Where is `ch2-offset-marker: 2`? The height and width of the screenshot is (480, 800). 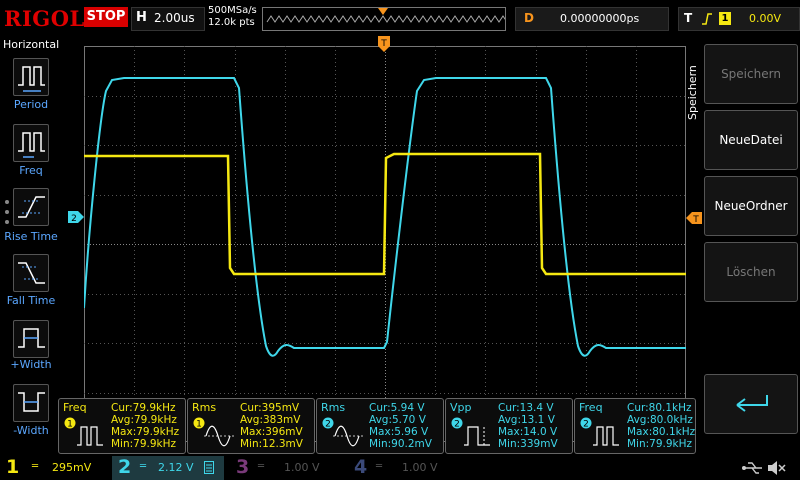
ch2-offset-marker: 2 is located at coordinates (76, 217).